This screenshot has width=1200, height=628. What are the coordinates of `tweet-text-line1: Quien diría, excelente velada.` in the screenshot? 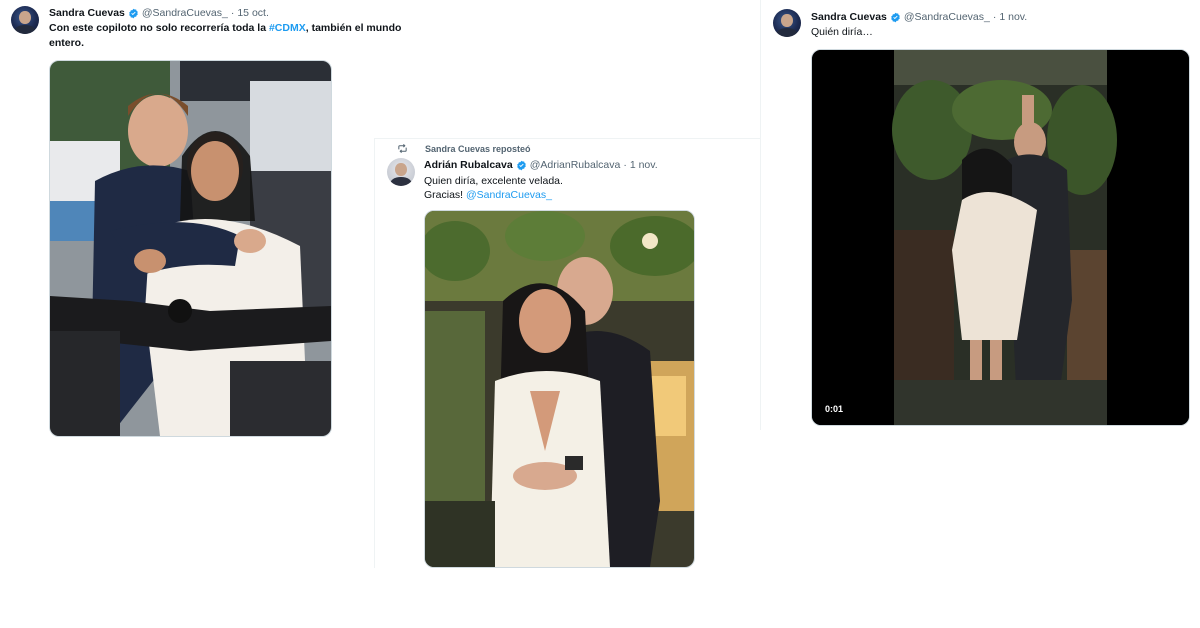 It's located at (493, 181).